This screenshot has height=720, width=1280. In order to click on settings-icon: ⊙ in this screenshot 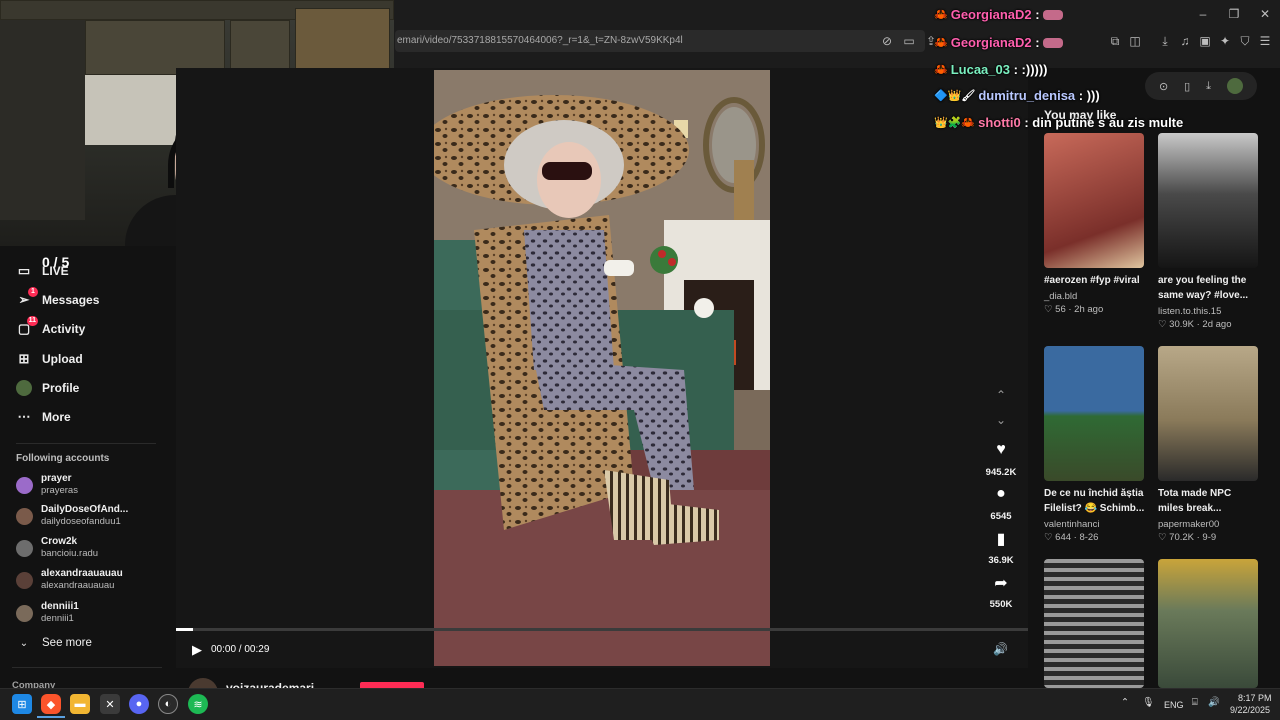, I will do `click(1163, 86)`.